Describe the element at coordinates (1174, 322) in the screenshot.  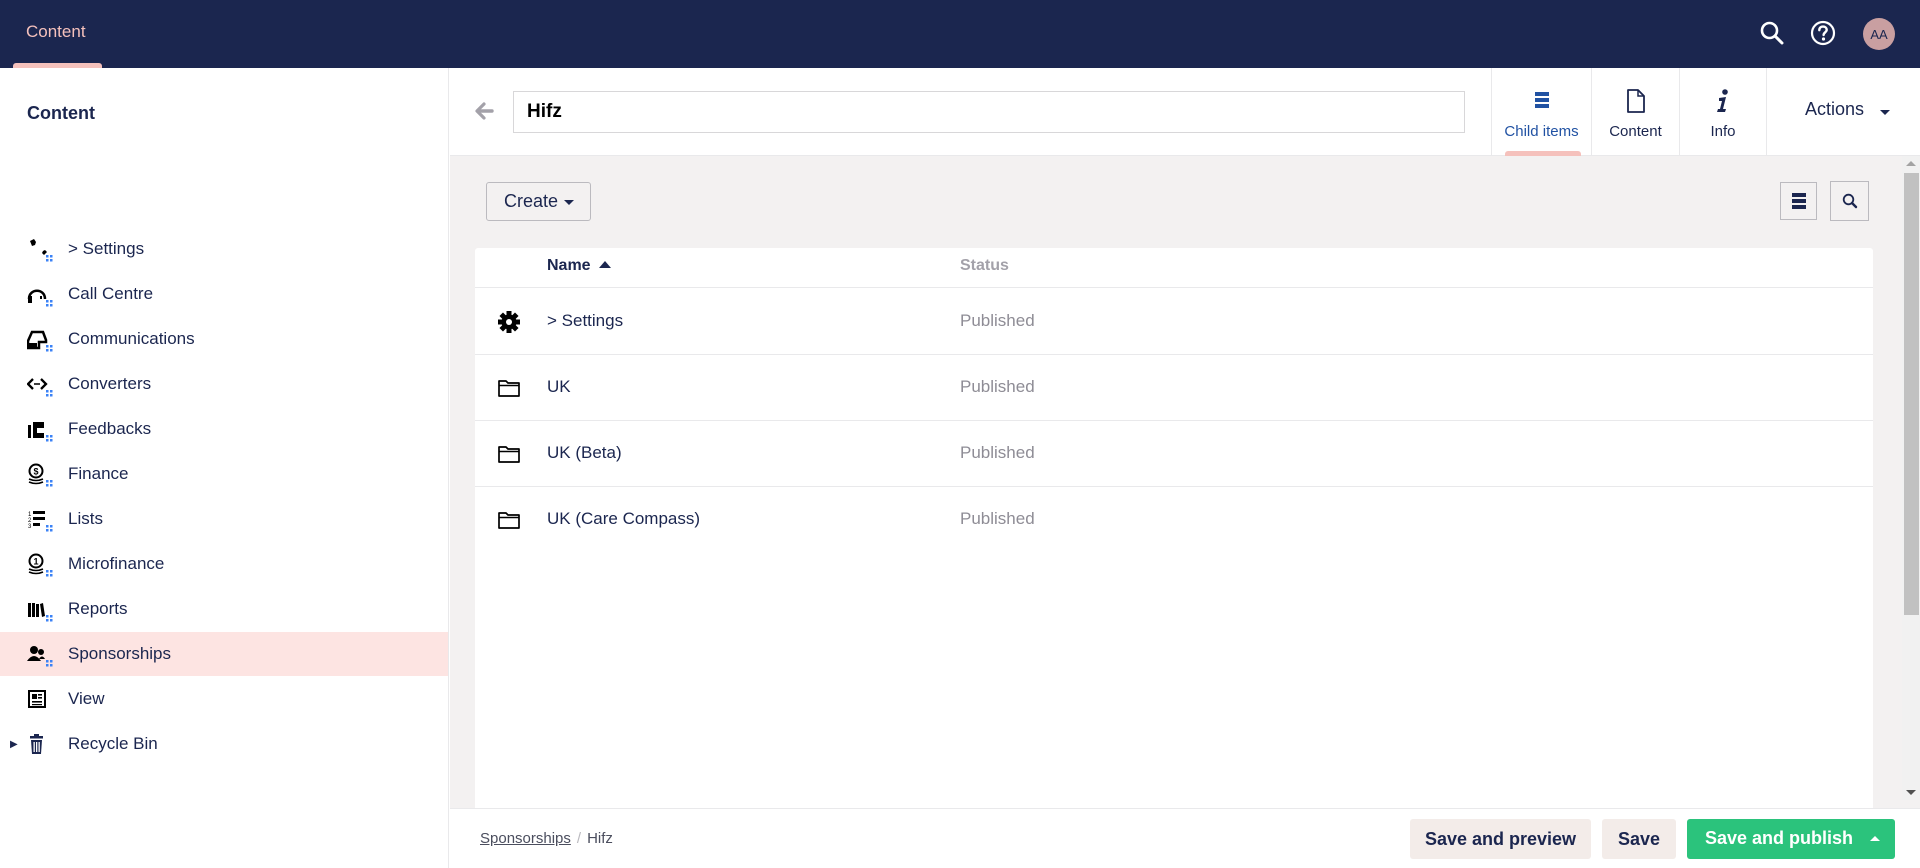
I see `table-row: > Settings Published` at that location.